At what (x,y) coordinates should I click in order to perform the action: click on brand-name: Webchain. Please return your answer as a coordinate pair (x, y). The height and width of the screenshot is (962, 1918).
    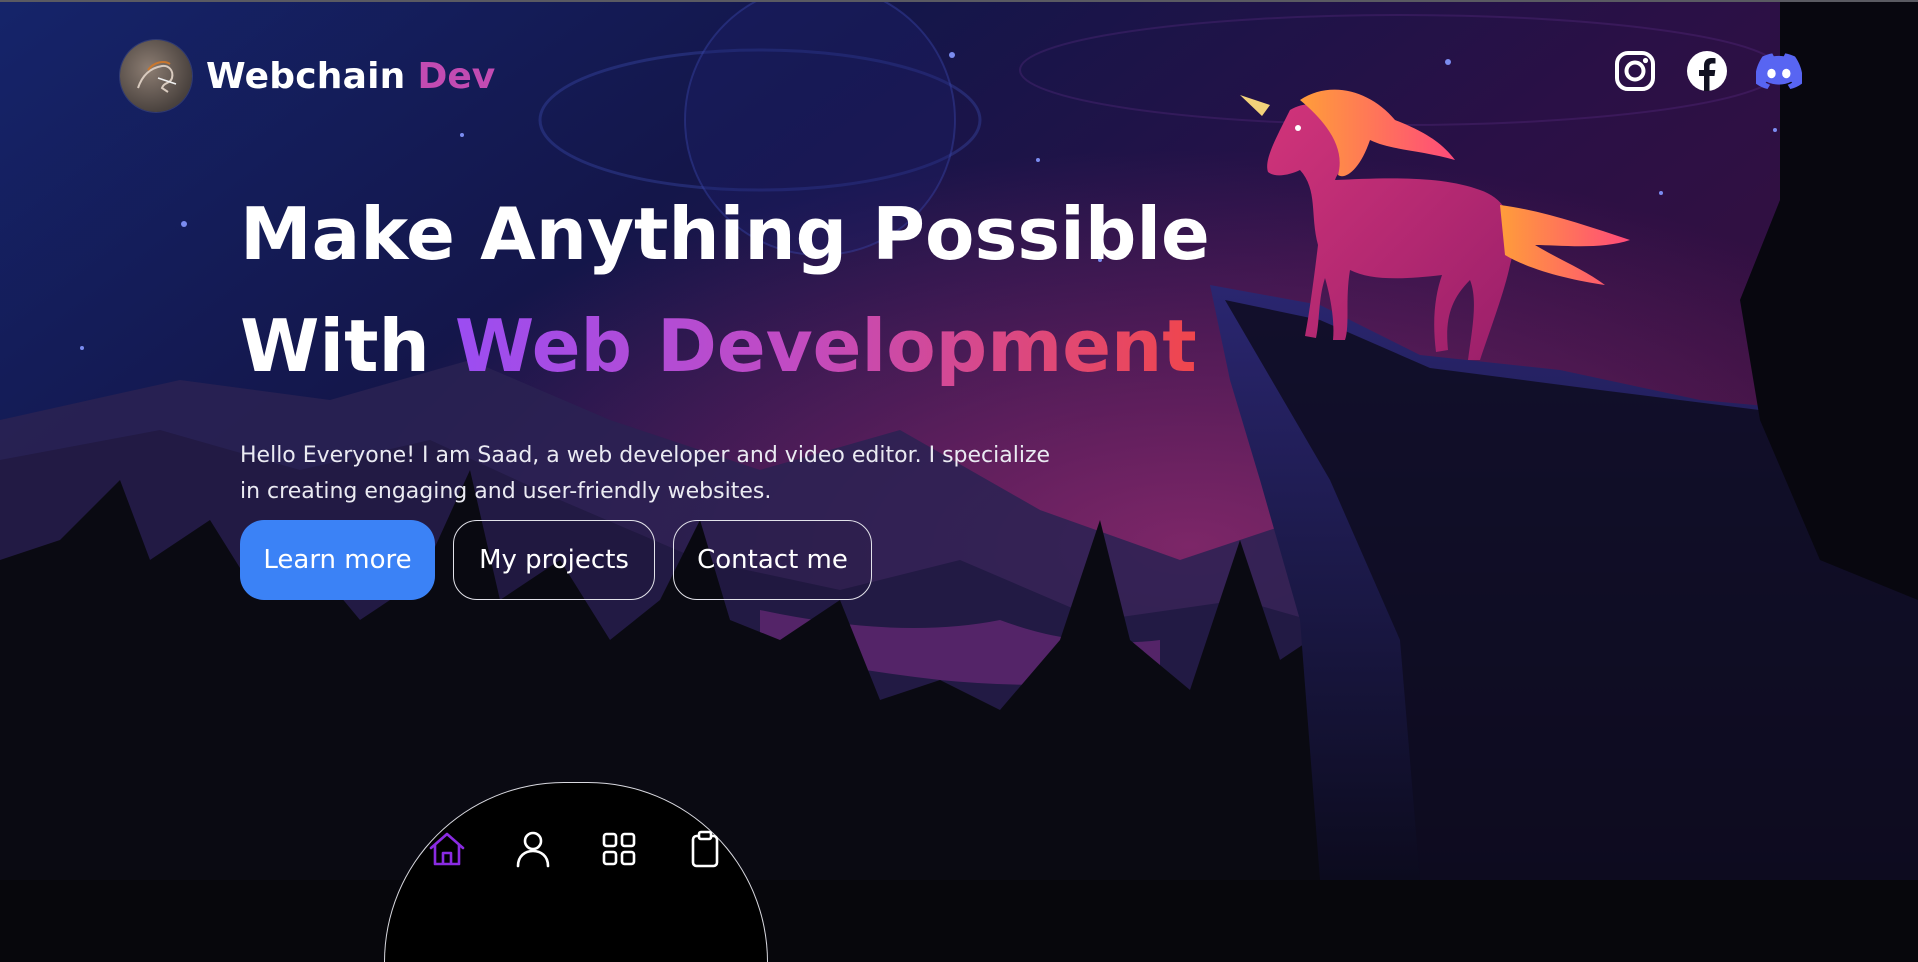
    Looking at the image, I should click on (306, 76).